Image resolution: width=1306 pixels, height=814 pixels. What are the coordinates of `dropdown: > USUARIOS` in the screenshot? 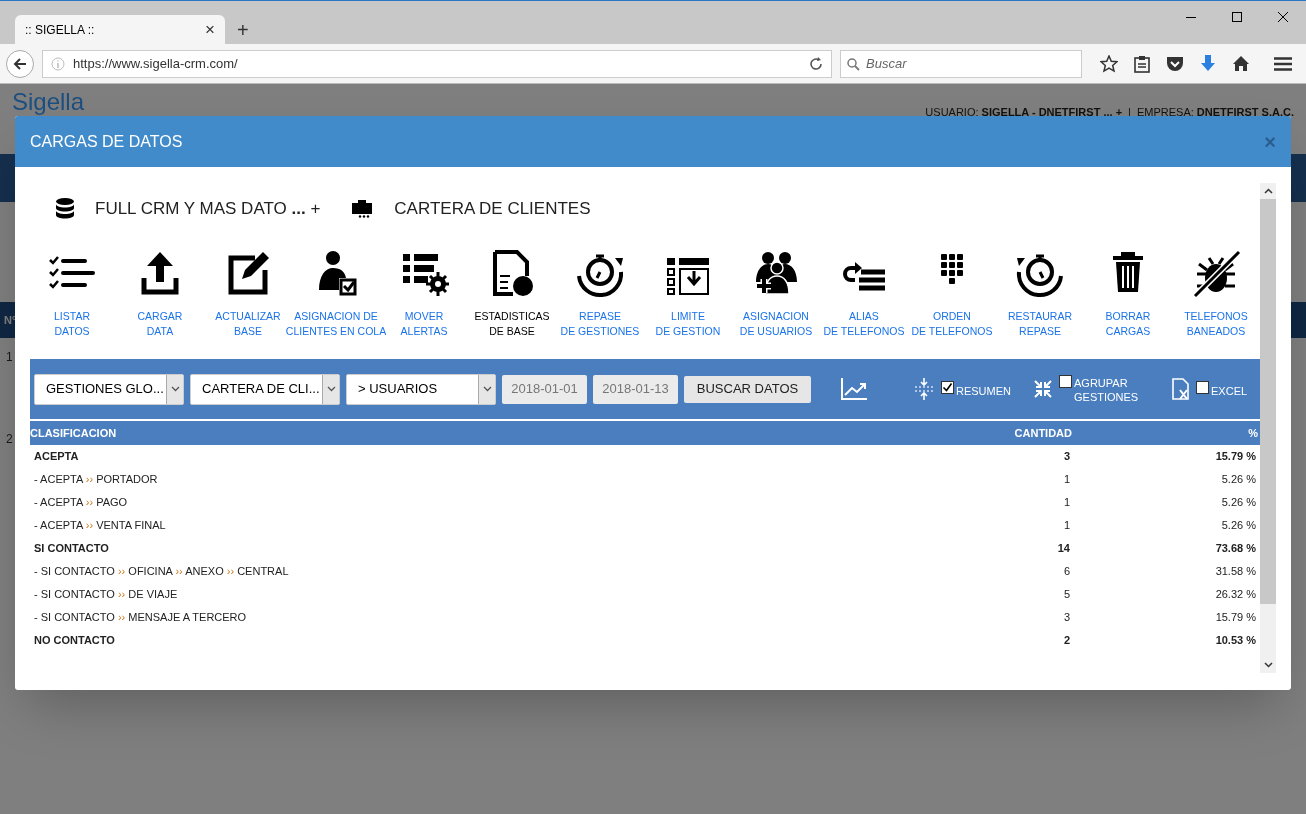 It's located at (421, 389).